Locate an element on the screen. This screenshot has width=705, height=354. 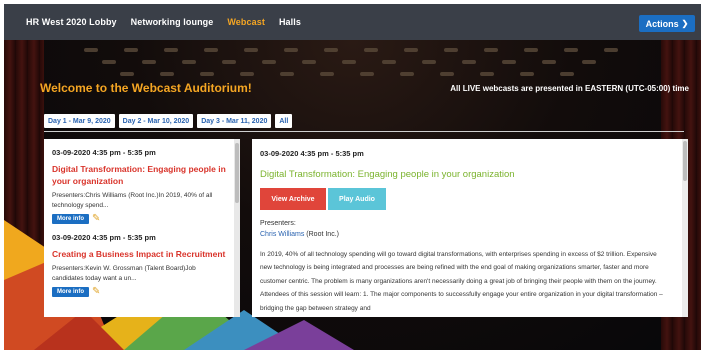
nav-item-lobby: HR West 2020 Lobby is located at coordinates (71, 22).